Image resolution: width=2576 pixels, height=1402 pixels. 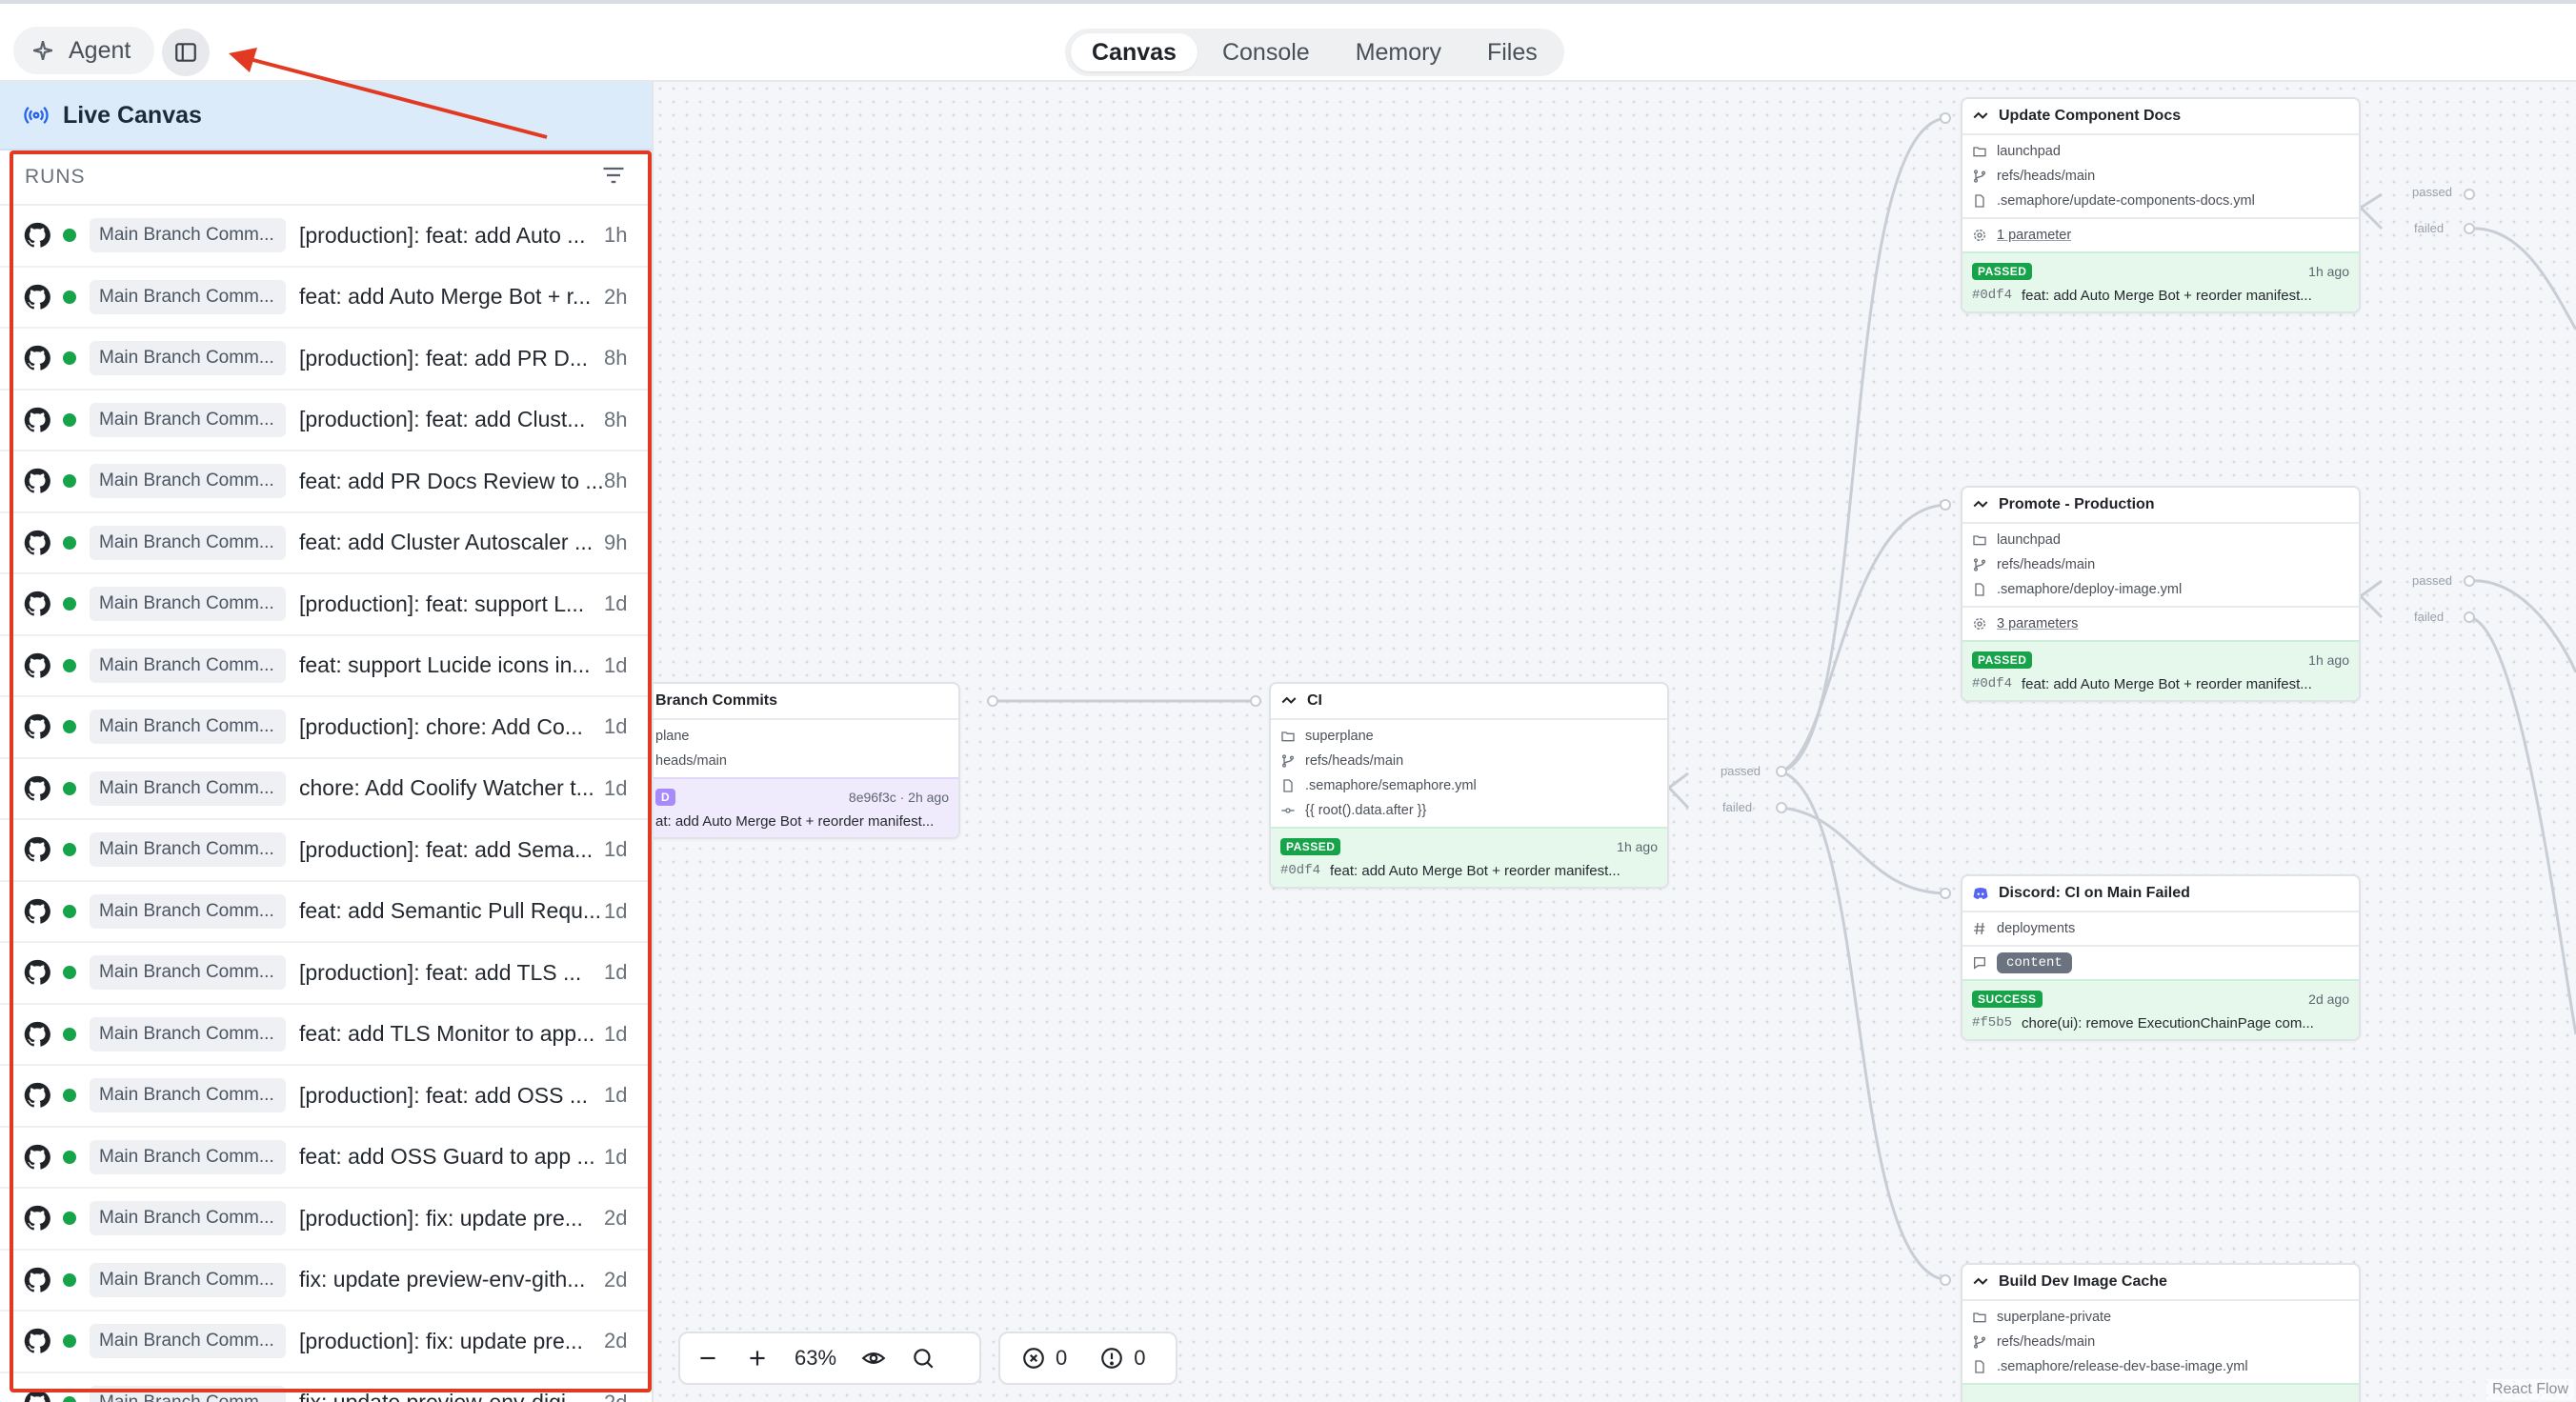 I want to click on search-icon, so click(x=923, y=1359).